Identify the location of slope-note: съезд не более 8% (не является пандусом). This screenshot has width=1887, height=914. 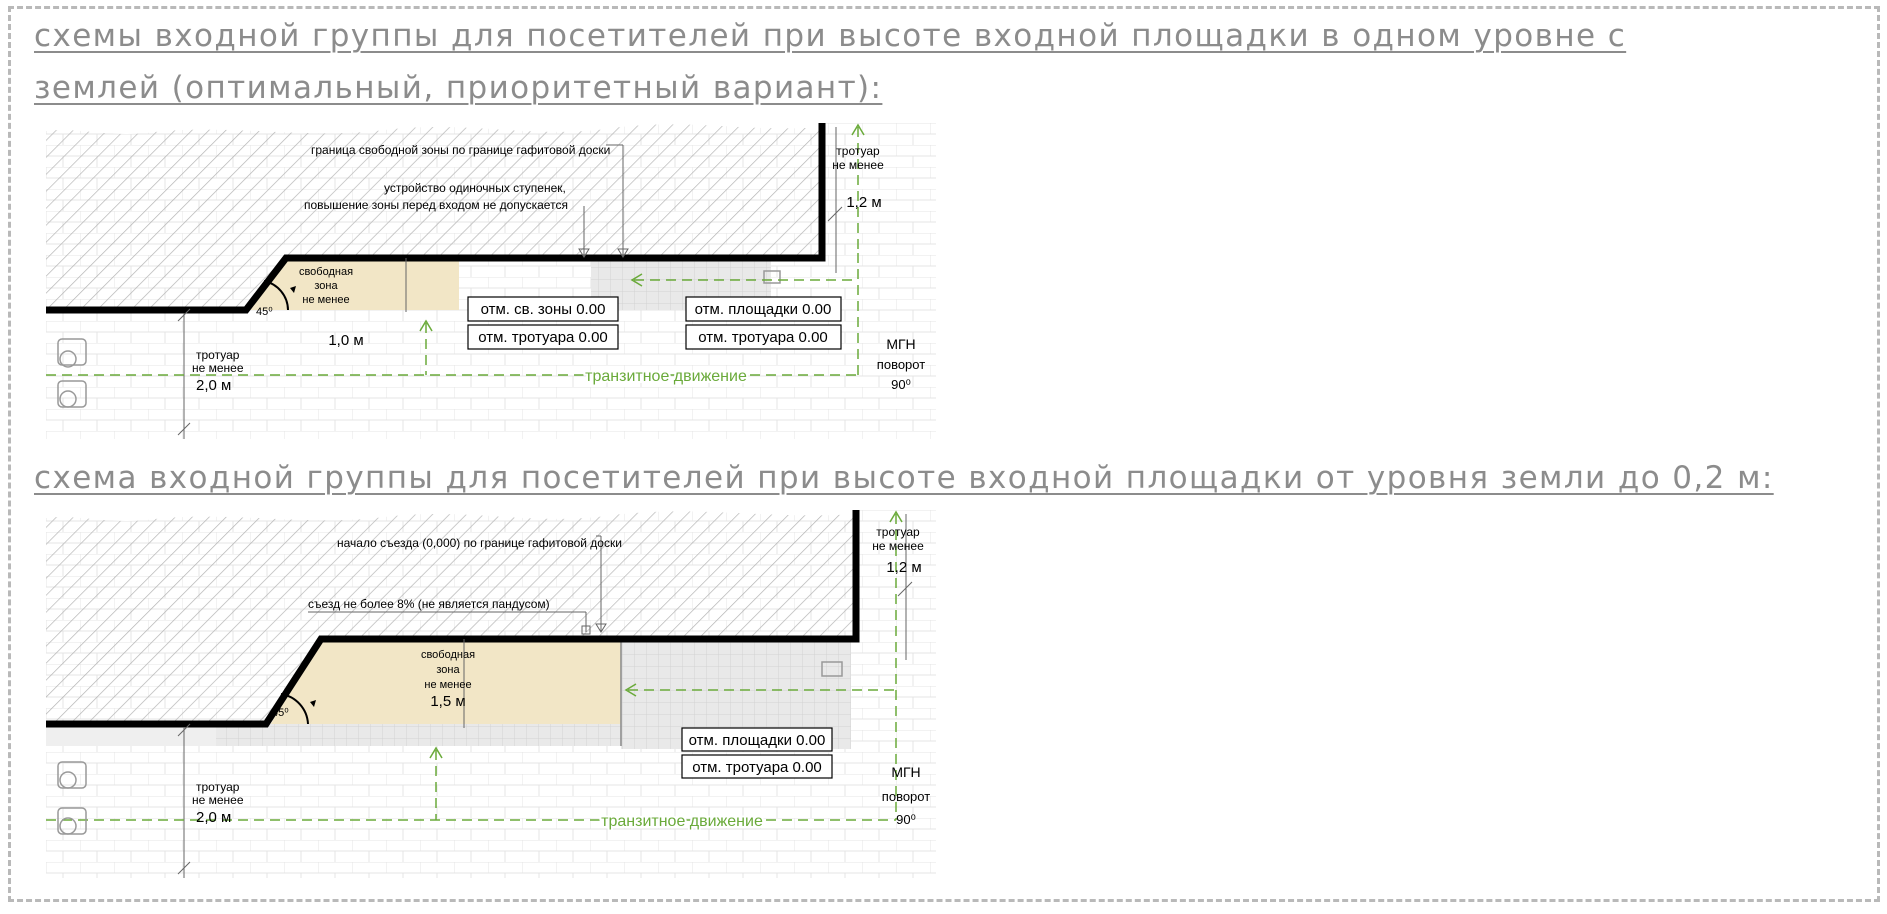
(429, 604).